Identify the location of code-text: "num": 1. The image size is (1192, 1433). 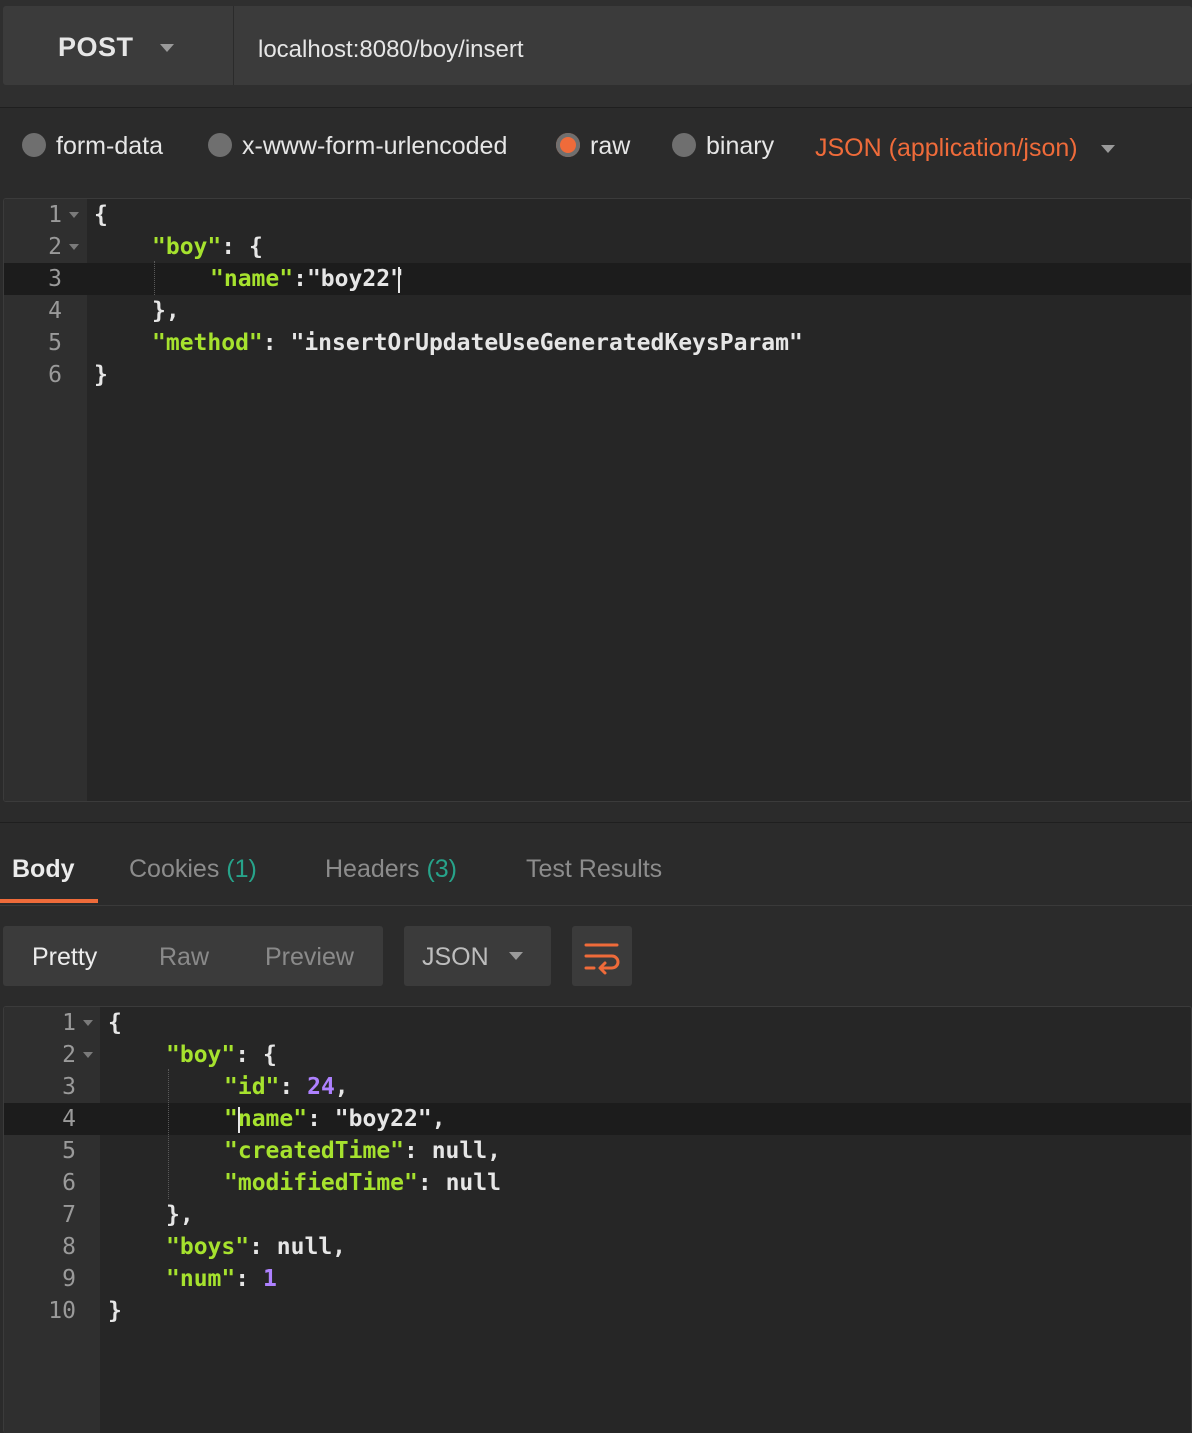
(221, 1279).